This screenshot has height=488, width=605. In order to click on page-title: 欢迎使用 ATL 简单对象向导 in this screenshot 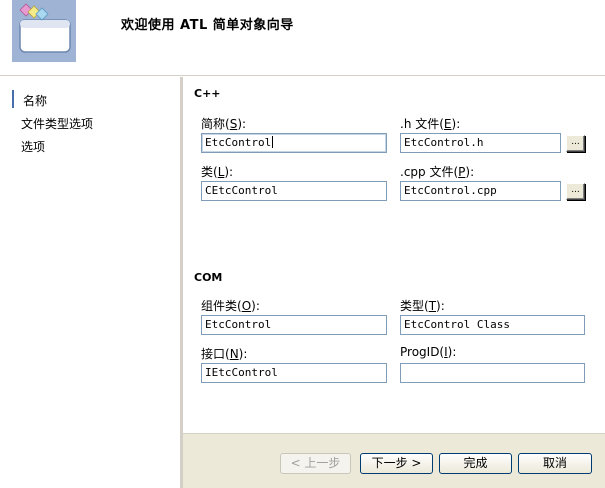, I will do `click(207, 25)`.